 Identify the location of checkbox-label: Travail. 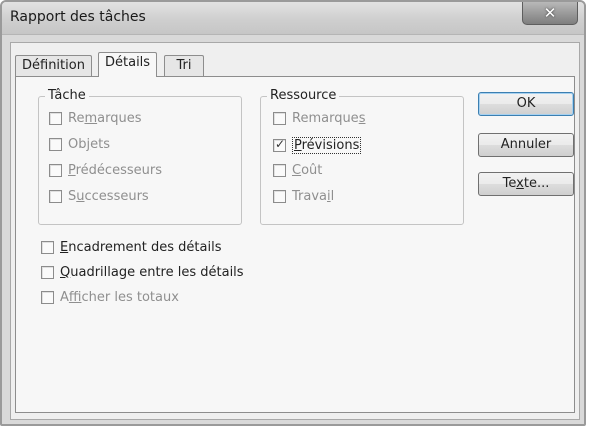
(313, 196).